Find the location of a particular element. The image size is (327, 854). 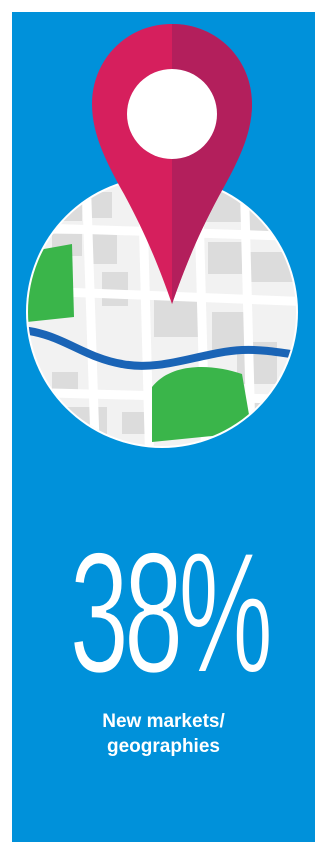

stat-caption: New markets/ geographies is located at coordinates (163, 734).